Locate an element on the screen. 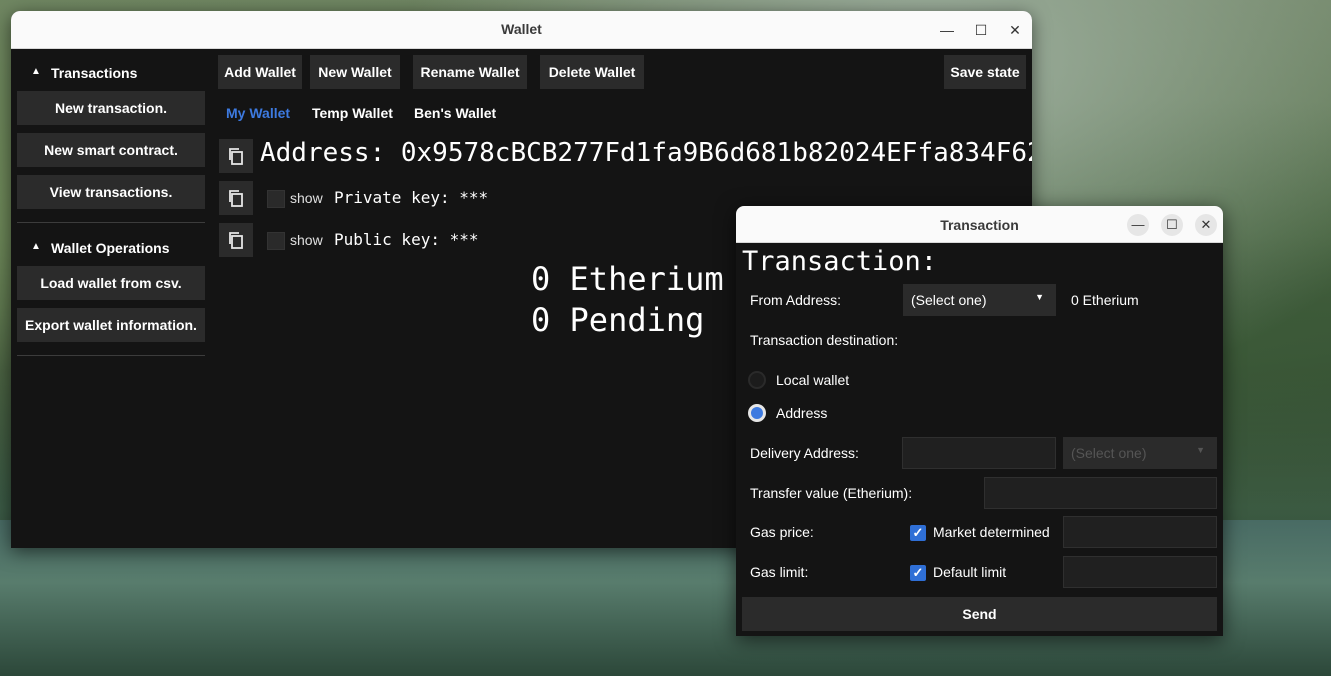 This screenshot has width=1331, height=676. copy-private-key-button is located at coordinates (236, 198).